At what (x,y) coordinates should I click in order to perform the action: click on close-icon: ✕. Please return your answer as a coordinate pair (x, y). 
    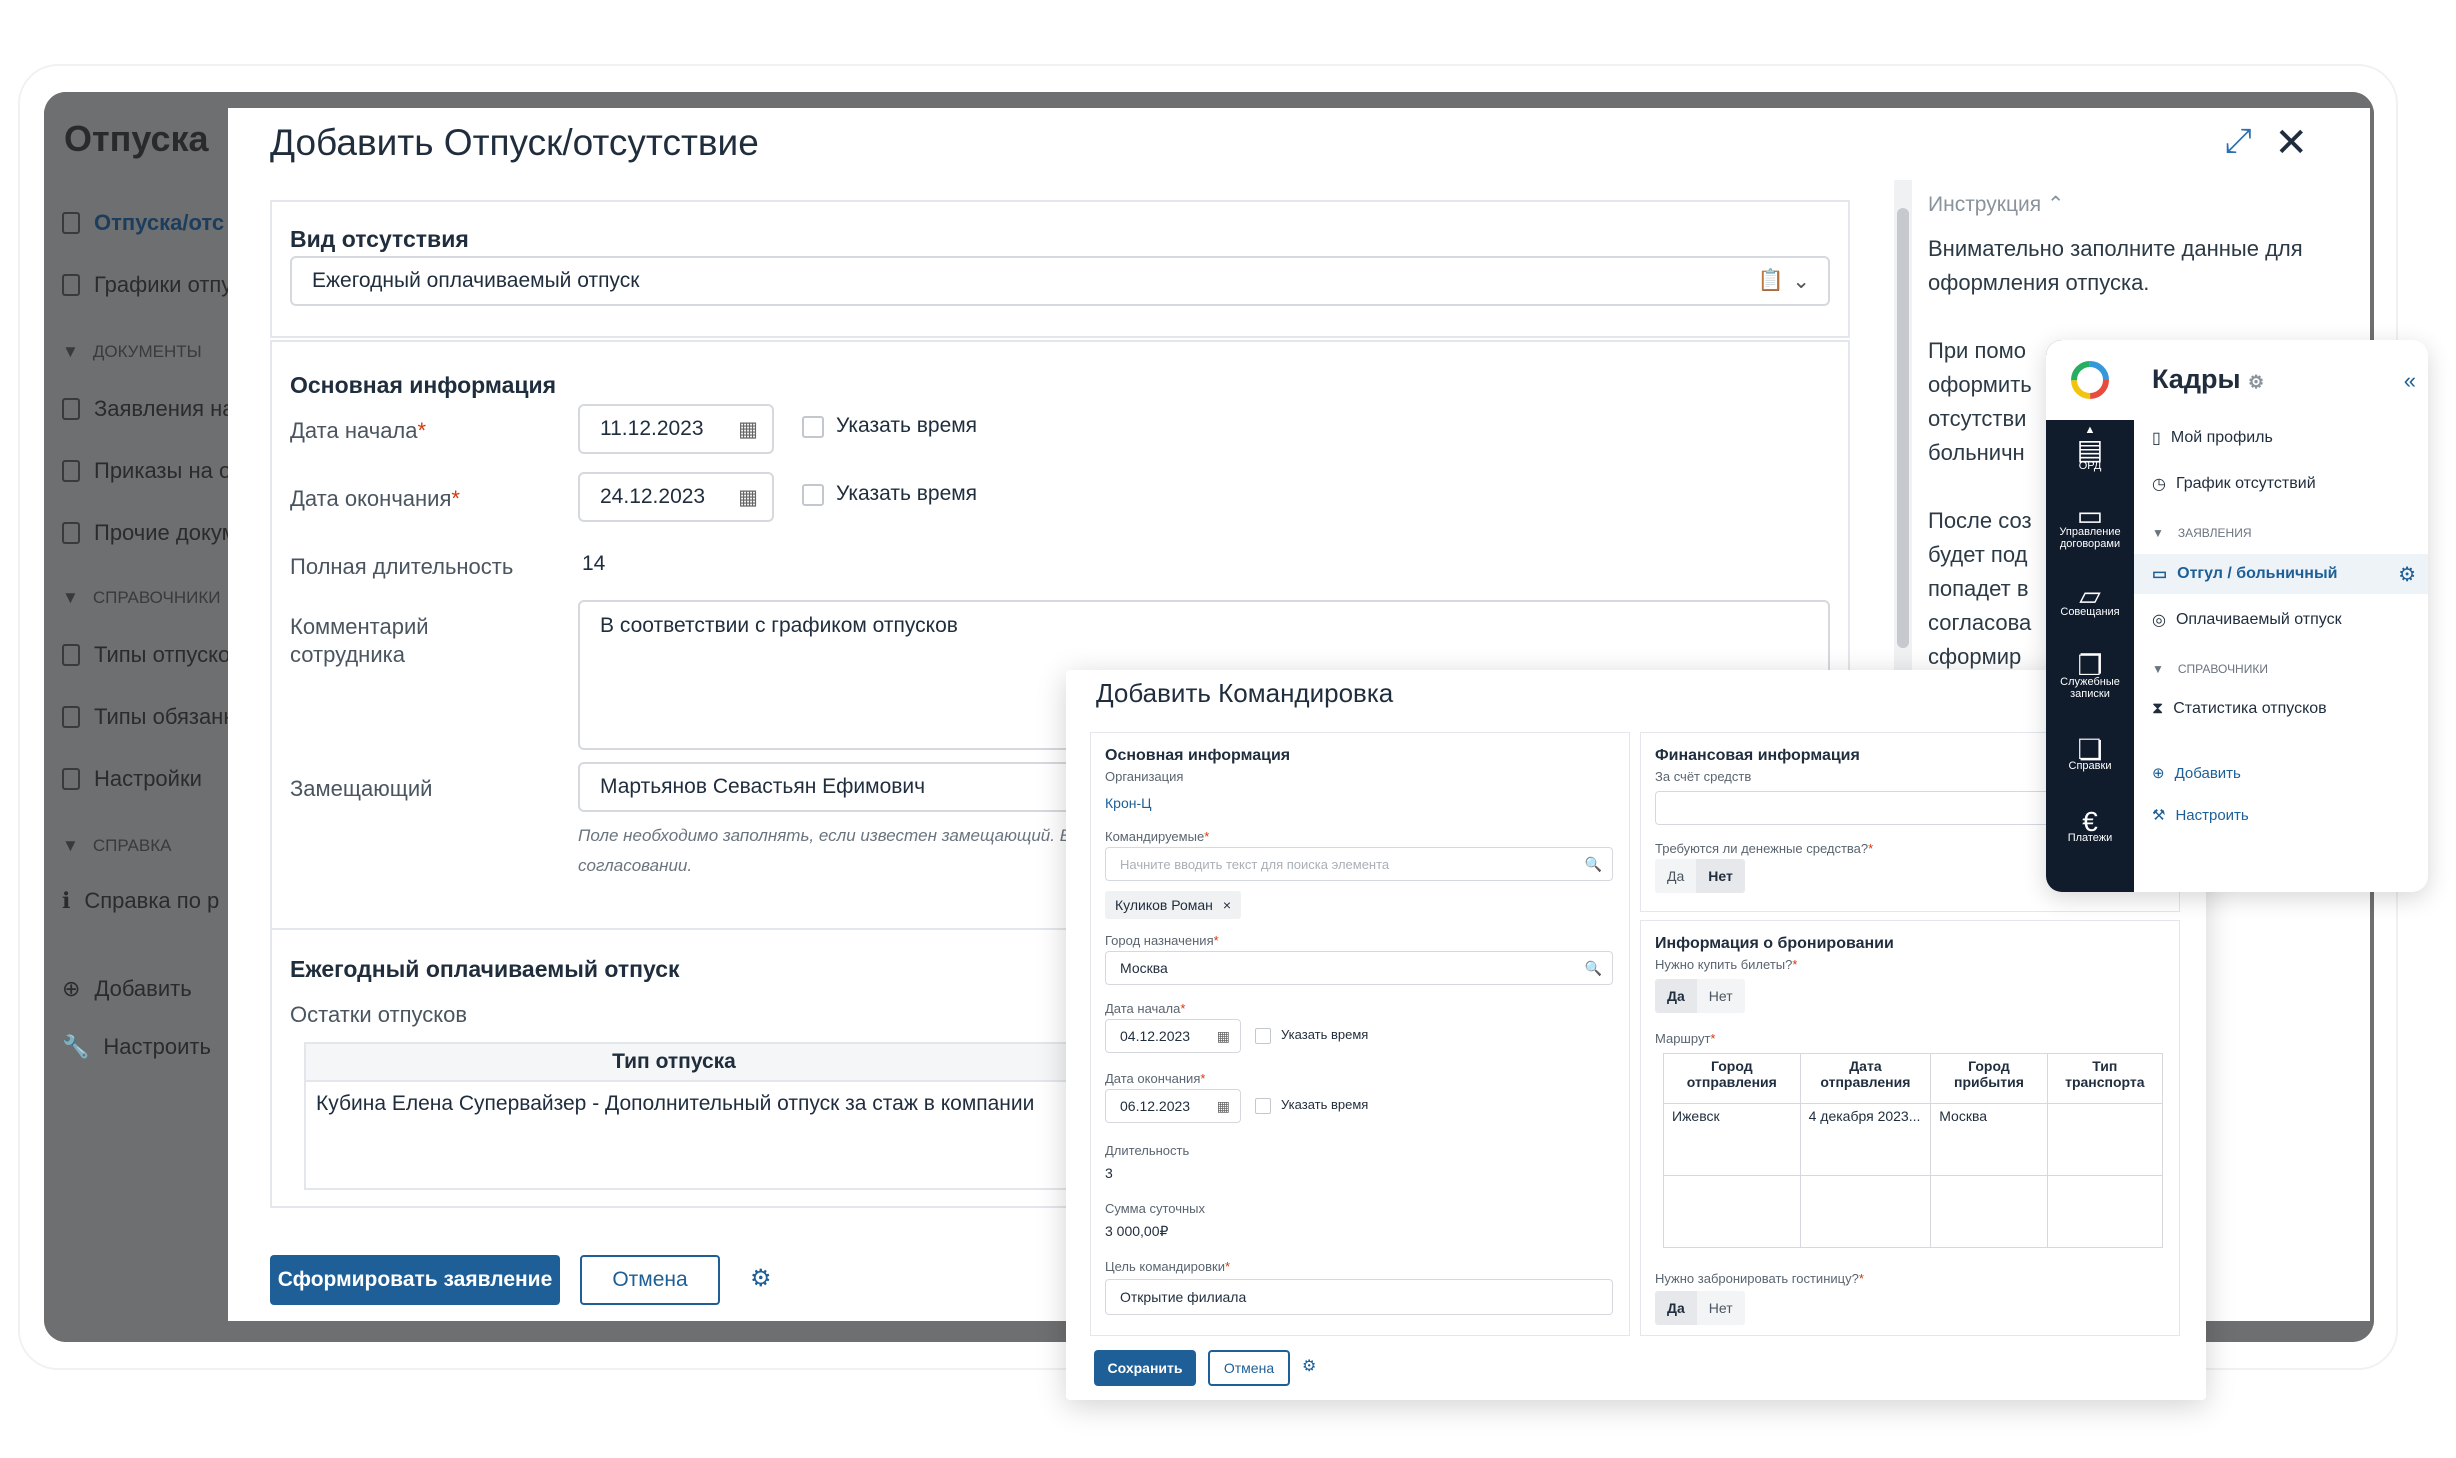
    Looking at the image, I should click on (2291, 143).